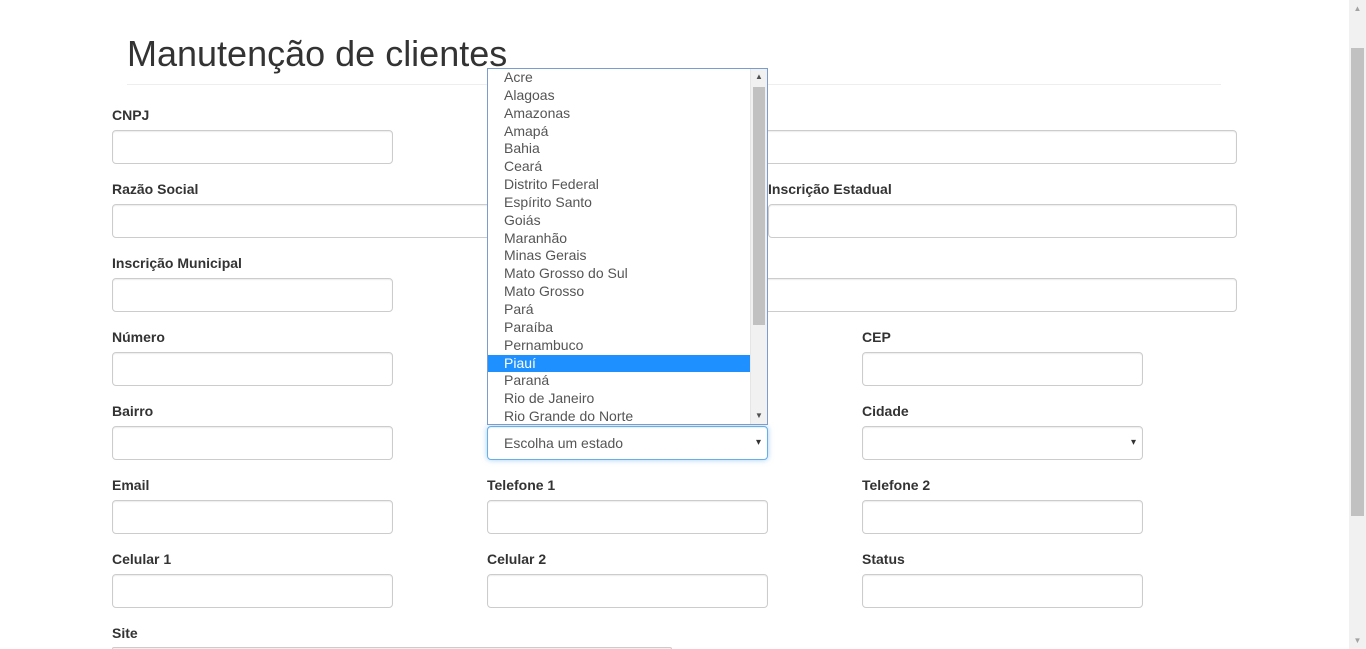  Describe the element at coordinates (619, 96) in the screenshot. I see `estado-option: Alagoas` at that location.